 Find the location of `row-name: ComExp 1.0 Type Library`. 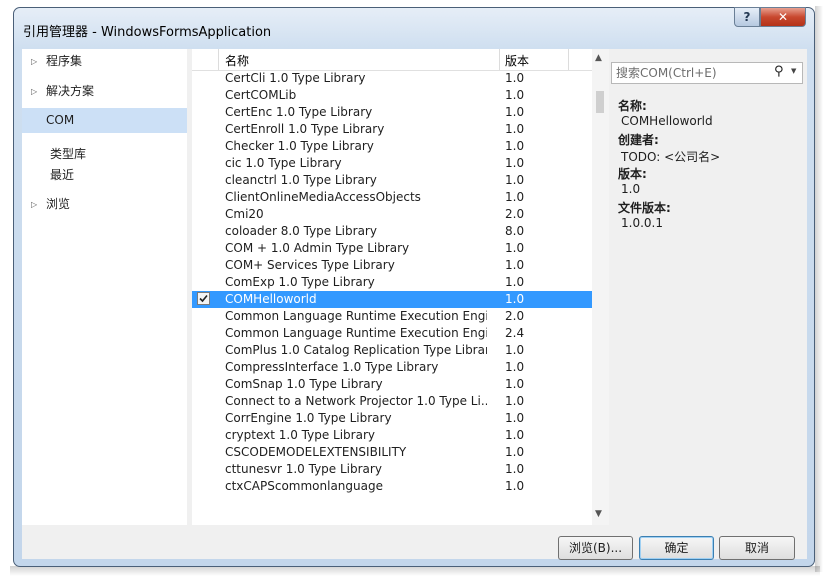

row-name: ComExp 1.0 Type Library is located at coordinates (300, 282).